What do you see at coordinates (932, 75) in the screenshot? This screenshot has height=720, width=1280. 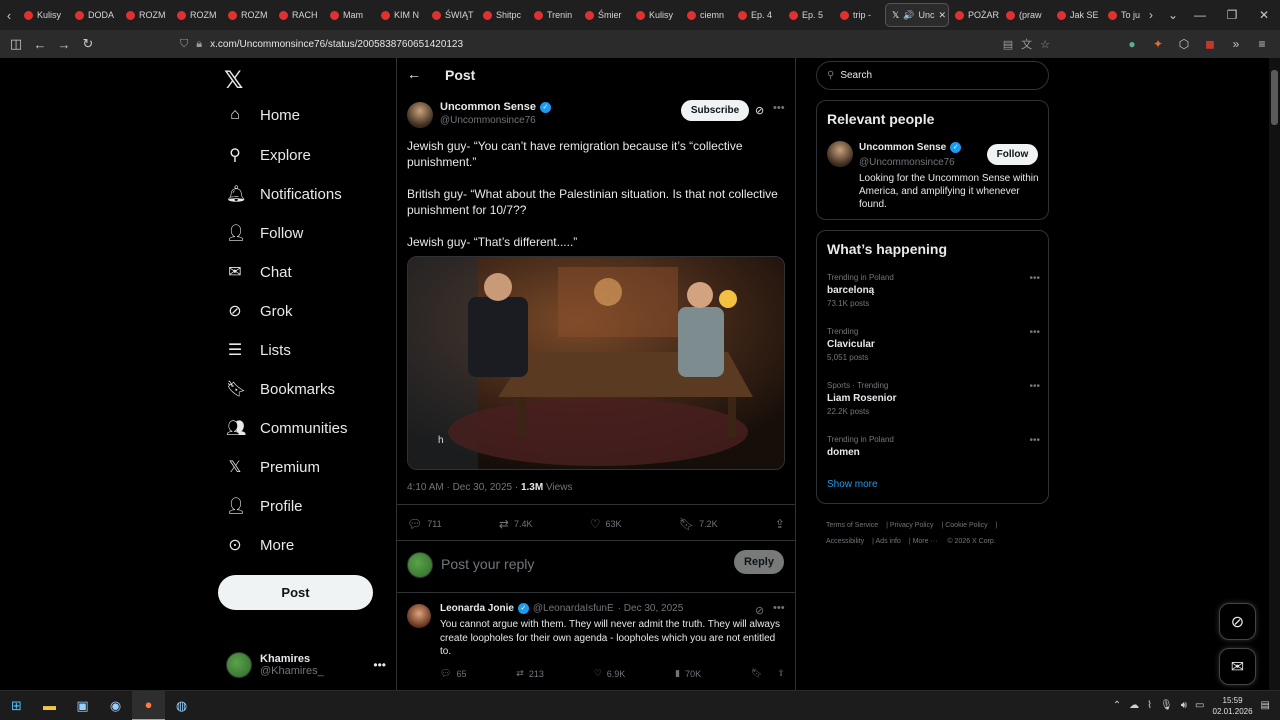 I see `search-input: ⚲ Search` at bounding box center [932, 75].